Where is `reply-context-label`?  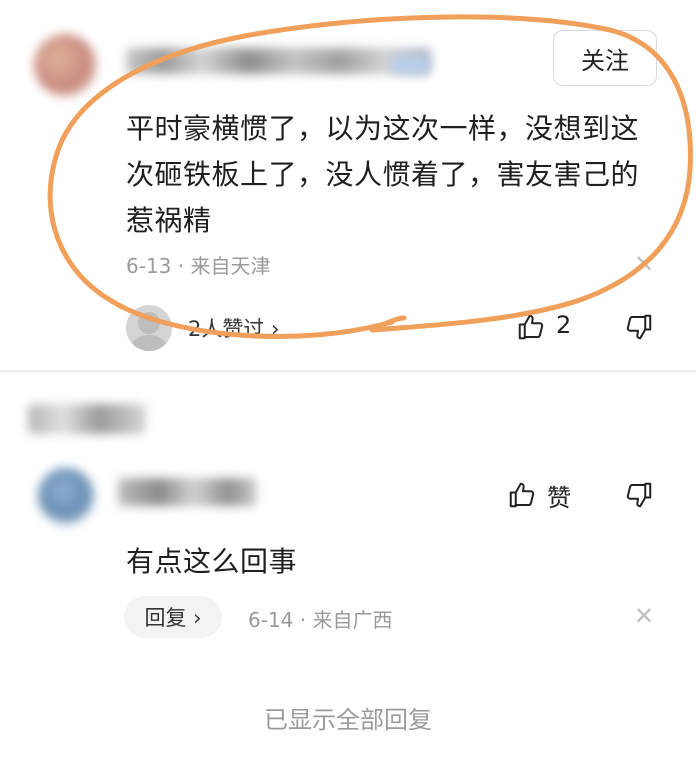 reply-context-label is located at coordinates (87, 419).